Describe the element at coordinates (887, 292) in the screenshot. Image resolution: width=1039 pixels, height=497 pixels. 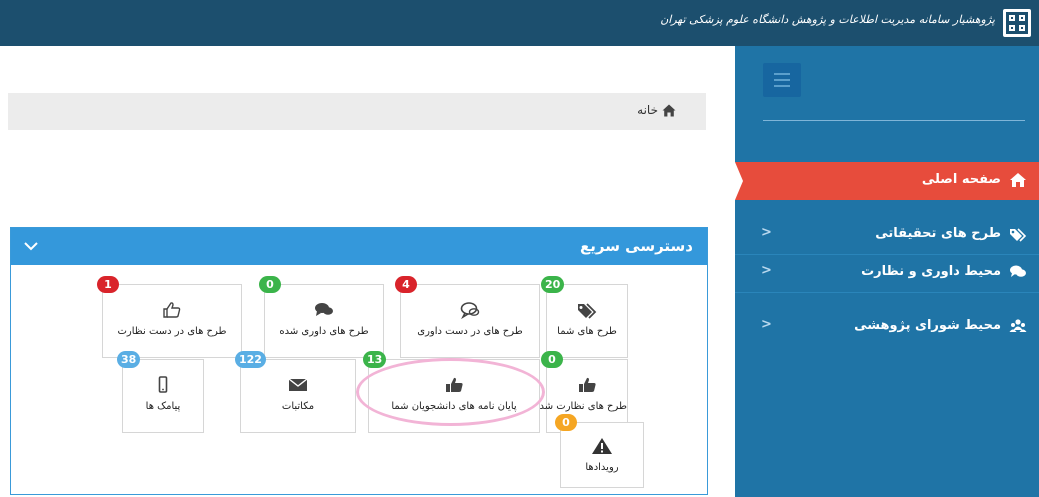
I see `nav-divider` at that location.